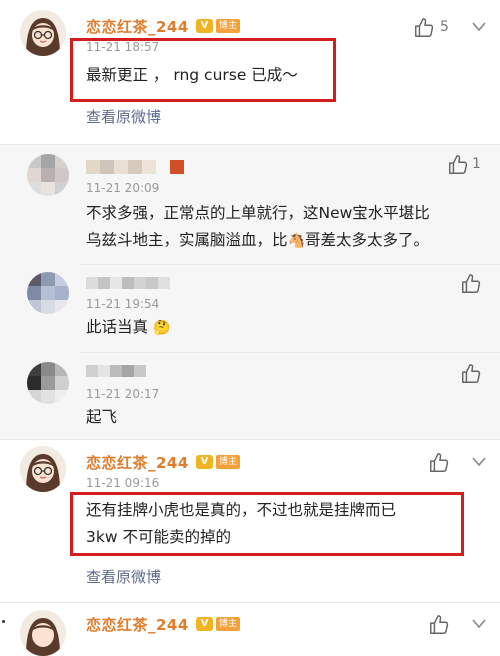 The height and width of the screenshot is (656, 500). What do you see at coordinates (444, 27) in the screenshot?
I see `like-count: 5` at bounding box center [444, 27].